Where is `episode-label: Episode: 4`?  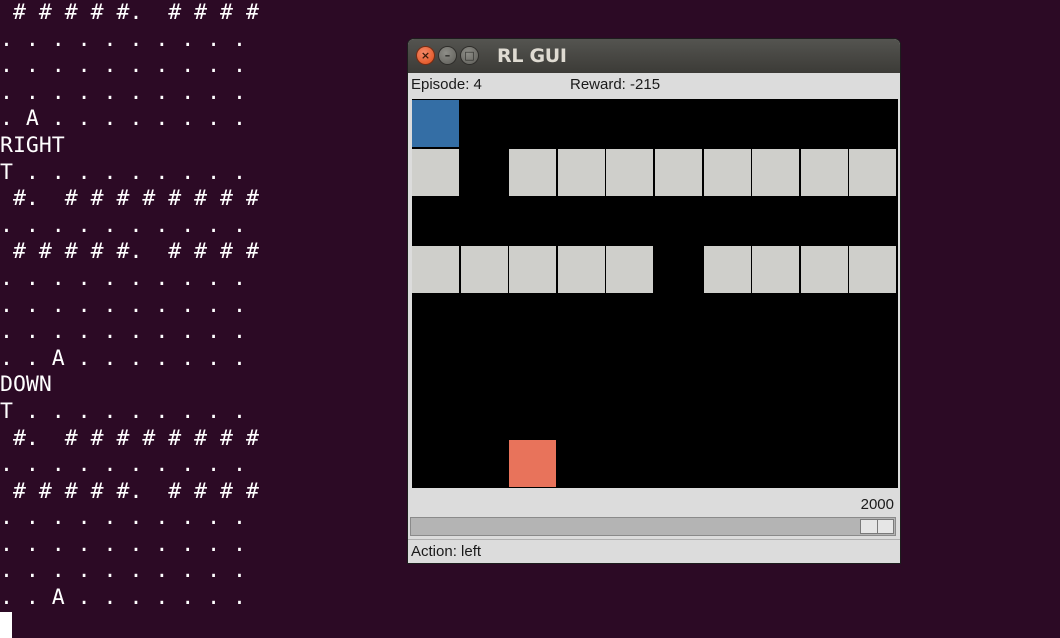
episode-label: Episode: 4 is located at coordinates (446, 84).